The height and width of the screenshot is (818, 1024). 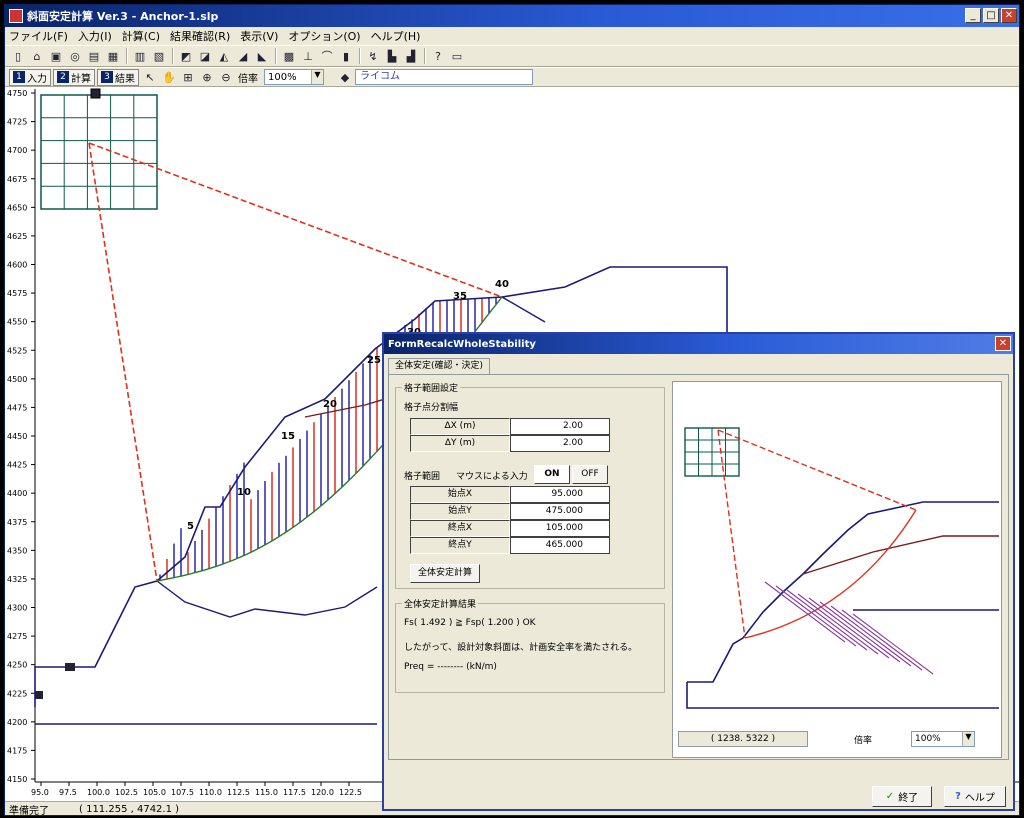 I want to click on end-x-input: 105.000, so click(x=560, y=528).